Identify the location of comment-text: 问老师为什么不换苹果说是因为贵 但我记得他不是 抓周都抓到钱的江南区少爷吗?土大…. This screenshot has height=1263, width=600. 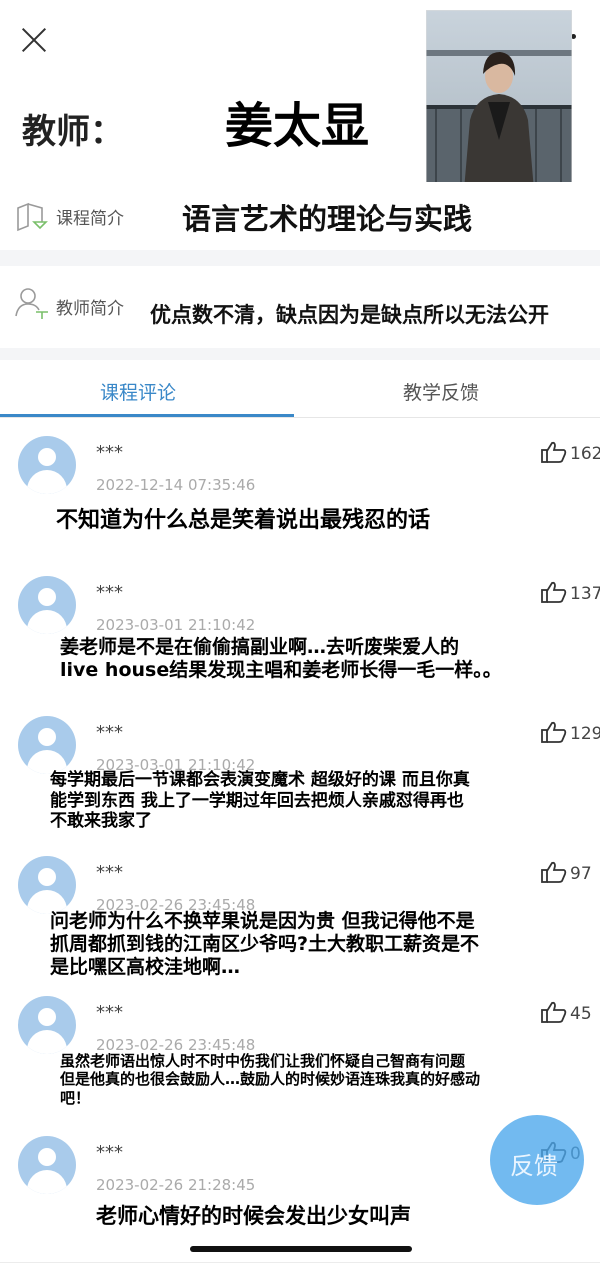
(265, 944).